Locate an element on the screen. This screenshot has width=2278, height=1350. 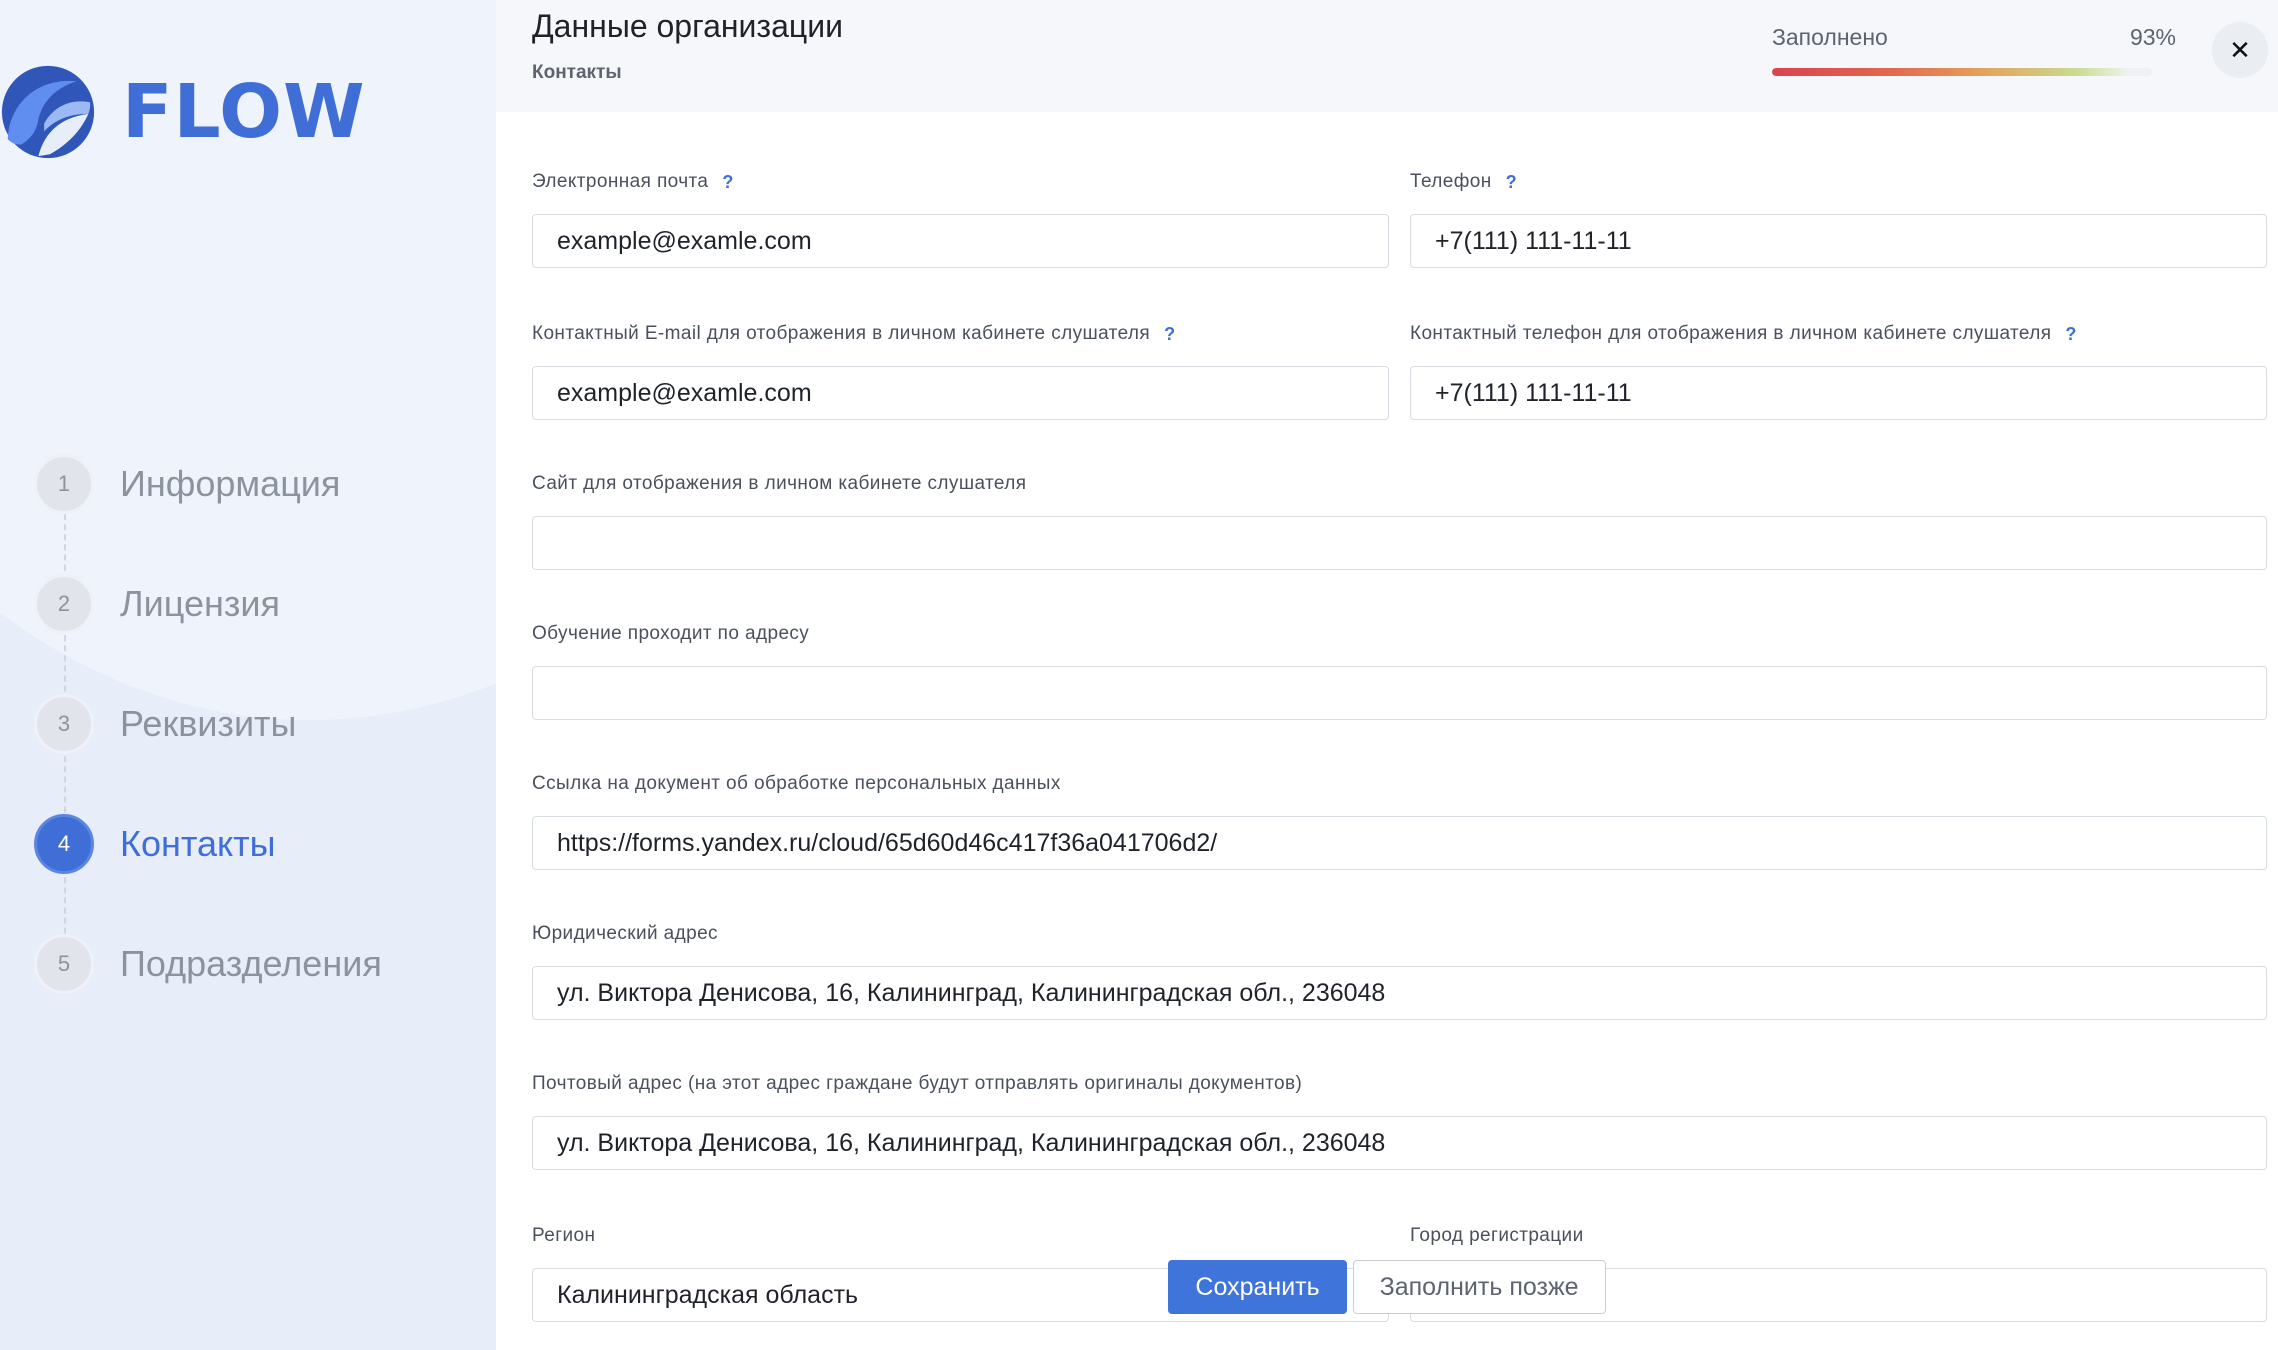
phone-field-group: Телефон ? is located at coordinates (1838, 219).